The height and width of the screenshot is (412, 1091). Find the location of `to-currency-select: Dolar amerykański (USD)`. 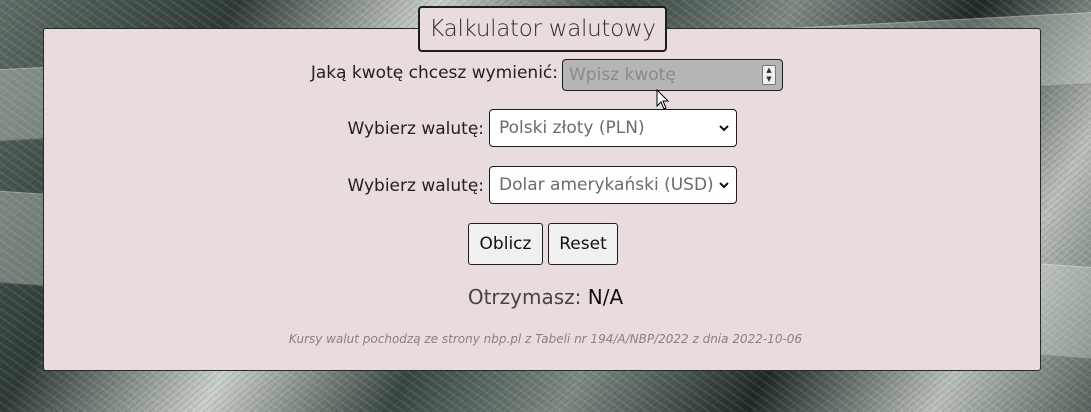

to-currency-select: Dolar amerykański (USD) is located at coordinates (613, 185).